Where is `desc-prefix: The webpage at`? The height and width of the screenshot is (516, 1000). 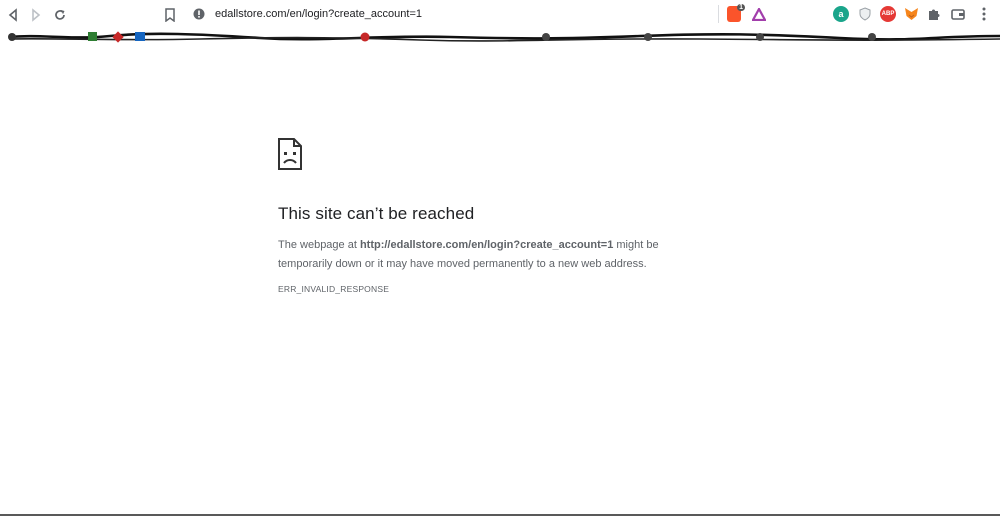 desc-prefix: The webpage at is located at coordinates (319, 245).